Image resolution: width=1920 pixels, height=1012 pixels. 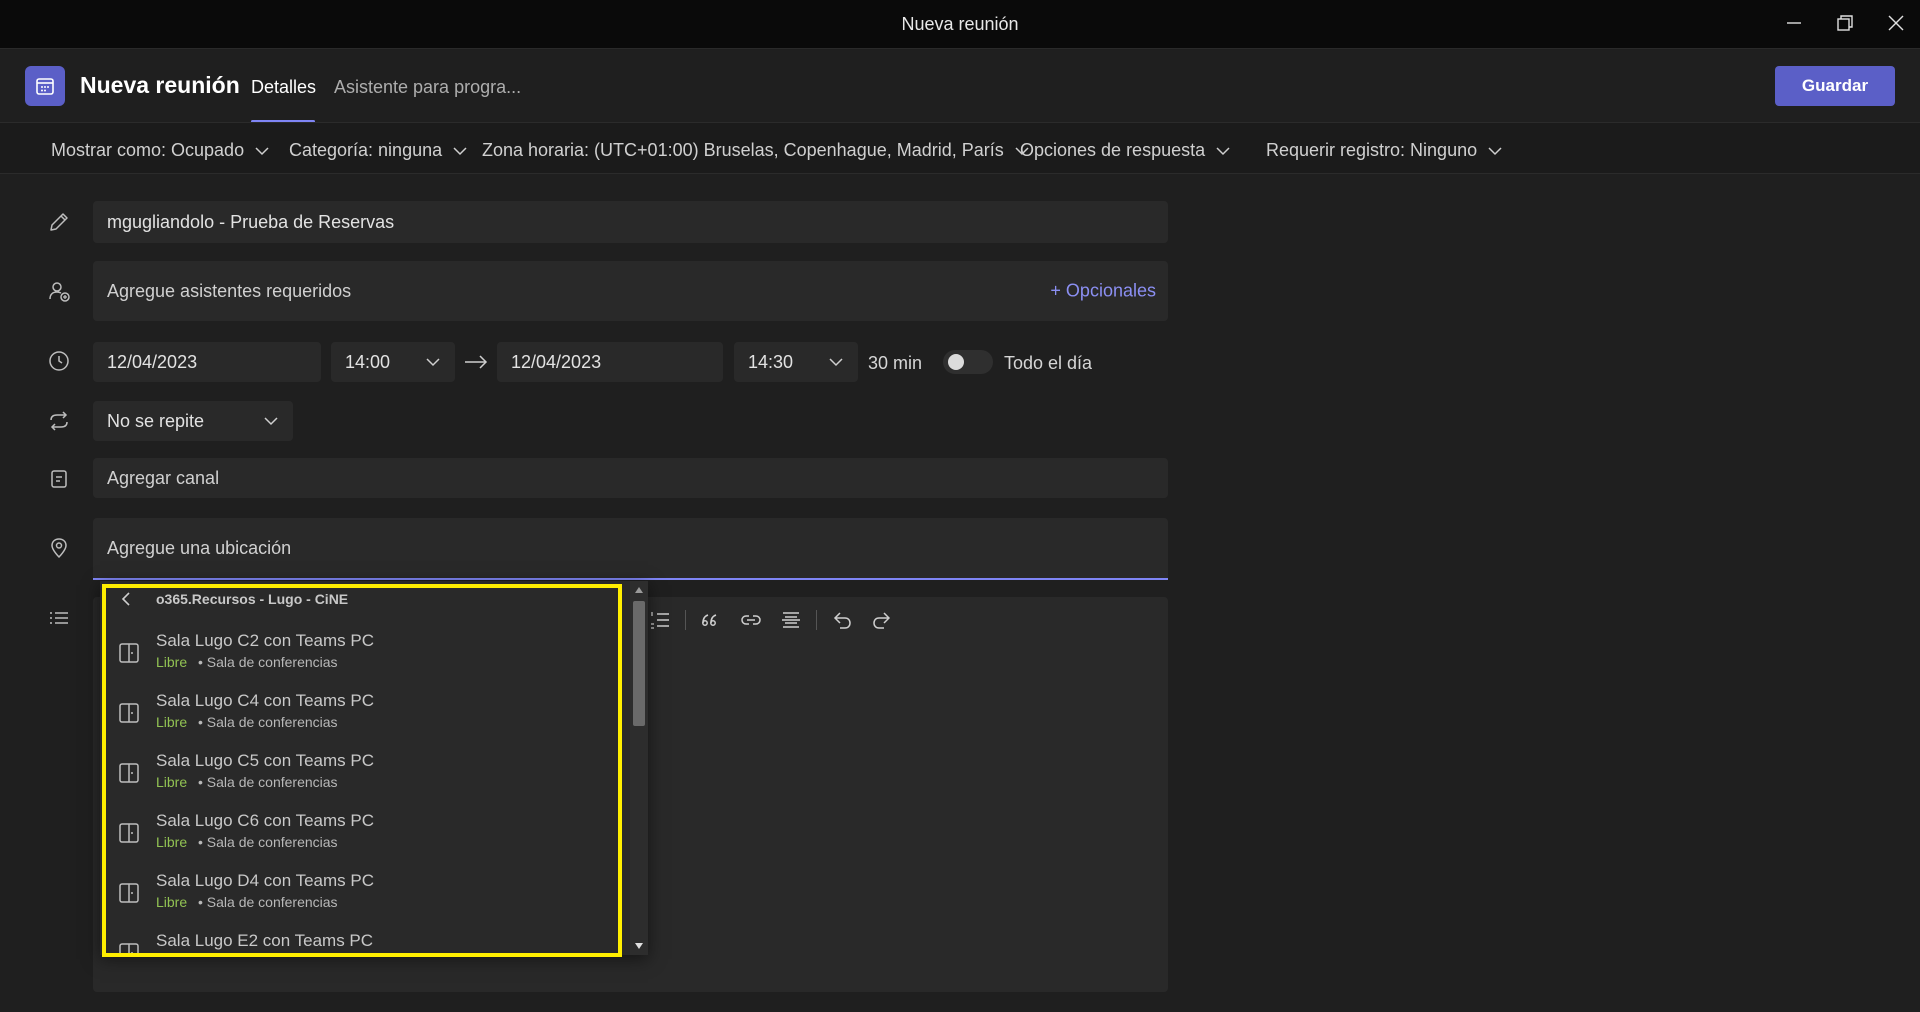 I want to click on channel-icon, so click(x=59, y=479).